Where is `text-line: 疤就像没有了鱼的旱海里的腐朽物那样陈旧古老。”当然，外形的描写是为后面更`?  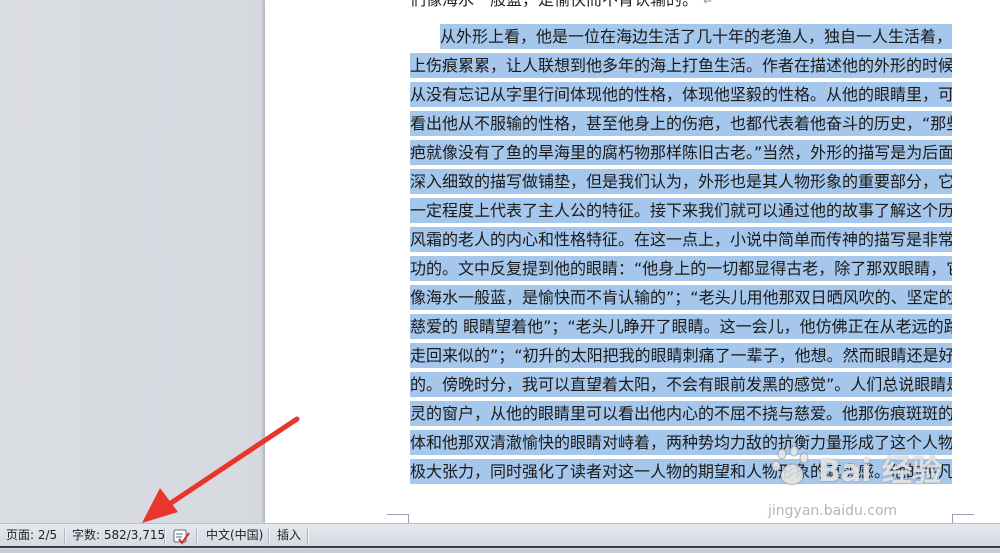 text-line: 疤就像没有了鱼的旱海里的腐朽物那样陈旧古老。”当然，外形的描写是为后面更 is located at coordinates (681, 152).